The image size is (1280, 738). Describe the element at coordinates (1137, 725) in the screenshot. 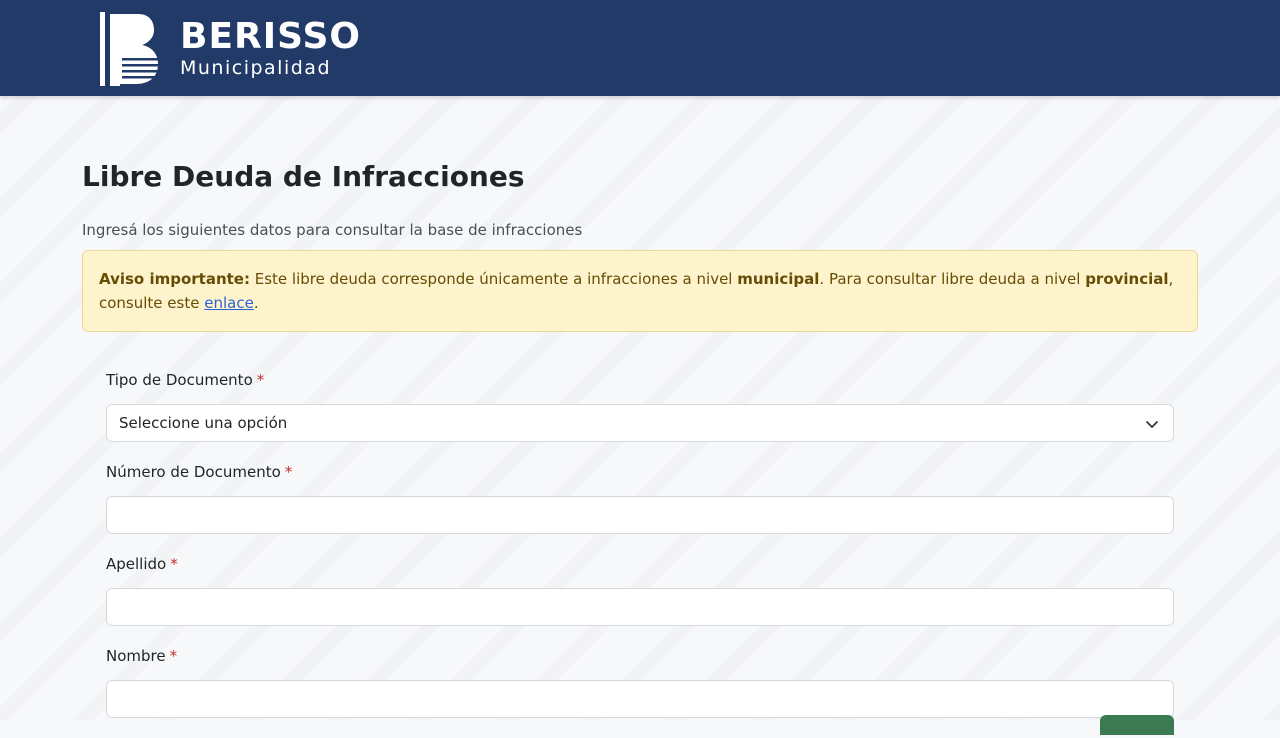

I see `submit-button` at that location.